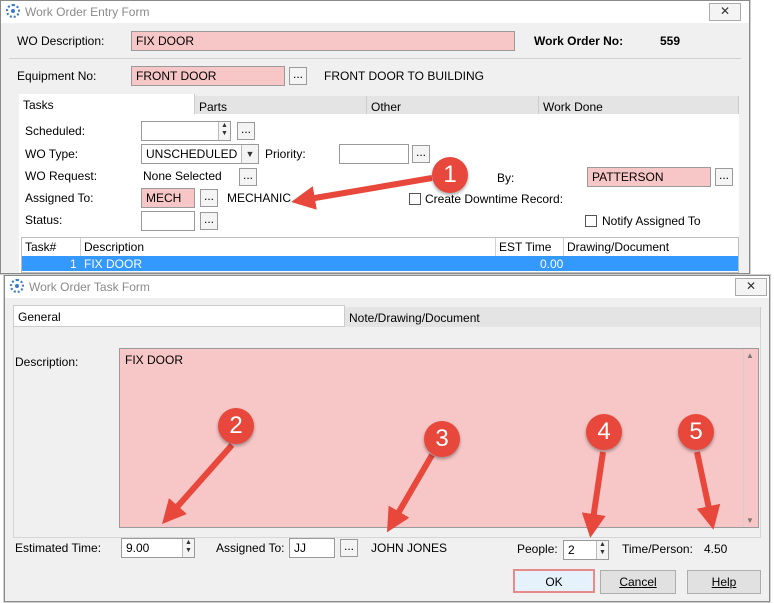 This screenshot has width=774, height=603. What do you see at coordinates (604, 432) in the screenshot?
I see `annotation-marker-4: 4` at bounding box center [604, 432].